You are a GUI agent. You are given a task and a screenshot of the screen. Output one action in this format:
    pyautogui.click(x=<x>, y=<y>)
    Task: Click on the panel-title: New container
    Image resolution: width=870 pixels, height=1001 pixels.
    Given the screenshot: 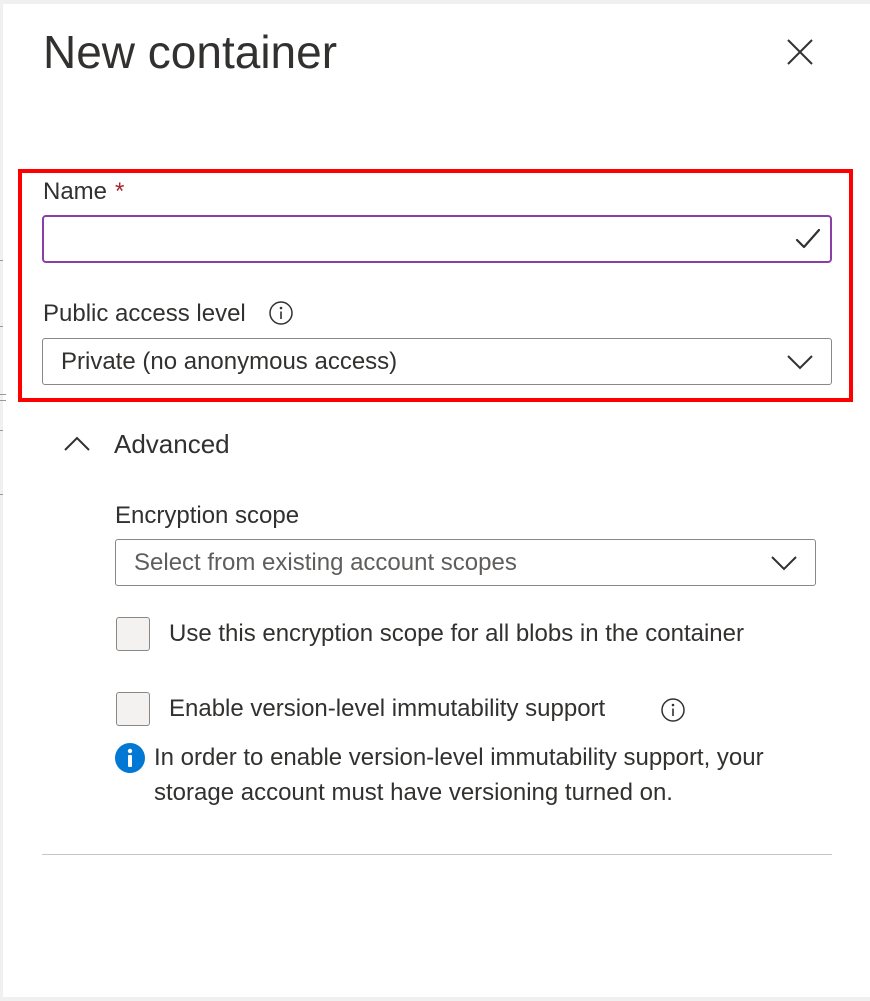 What is the action you would take?
    pyautogui.click(x=190, y=52)
    